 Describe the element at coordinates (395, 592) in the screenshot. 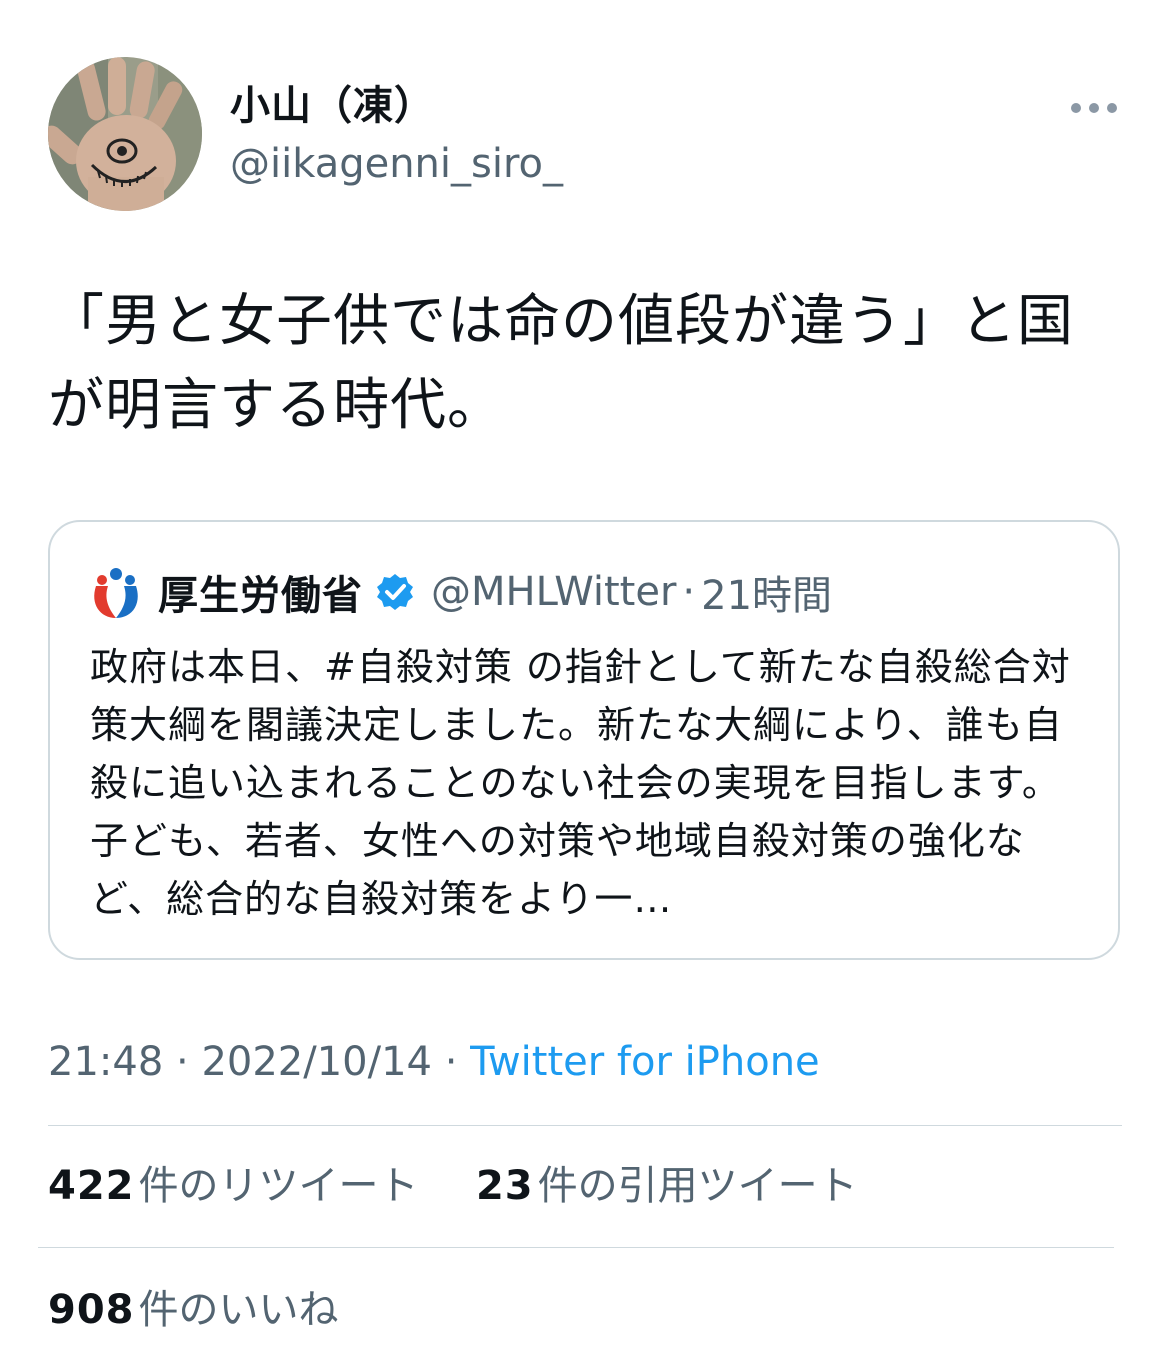

I see `verified-badge-icon` at that location.